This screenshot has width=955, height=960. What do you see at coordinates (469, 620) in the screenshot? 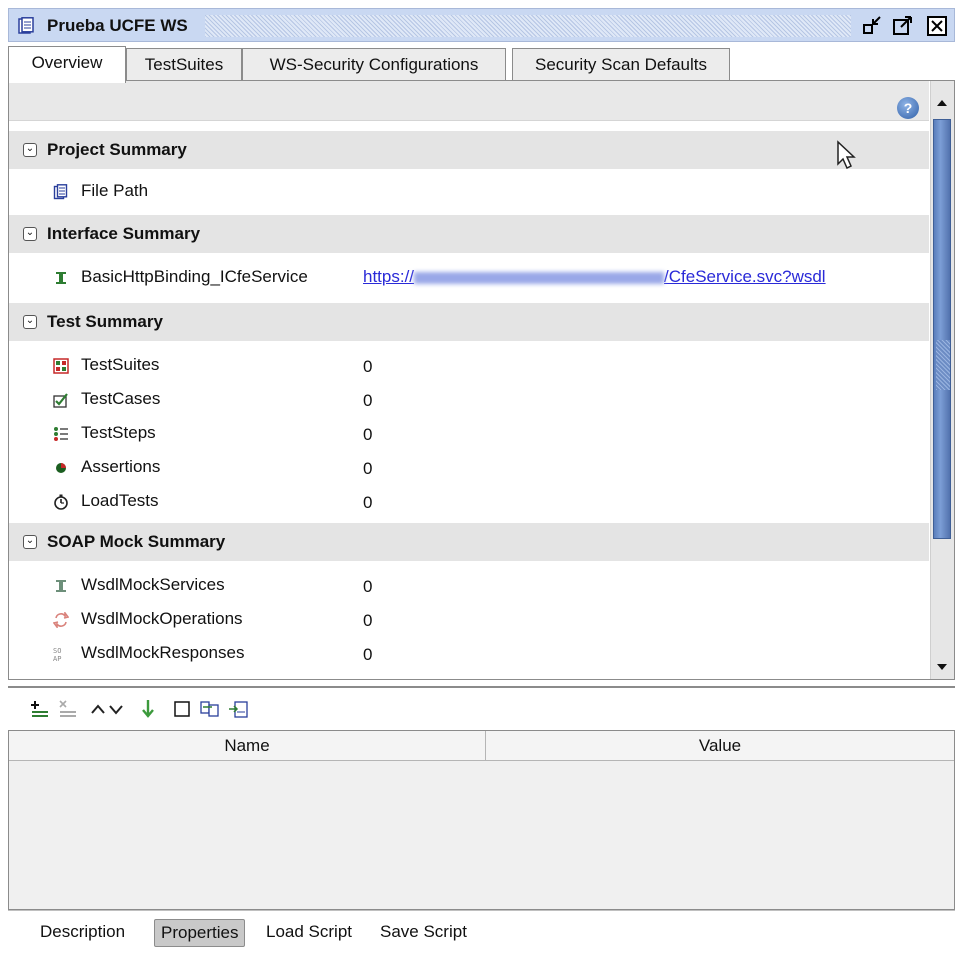
I see `mock-operations-row: WsdlMockOperations 0` at bounding box center [469, 620].